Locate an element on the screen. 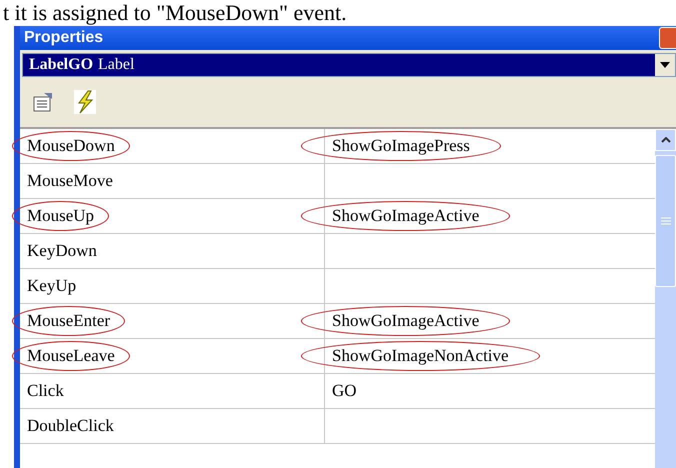  event-name: KeyUp is located at coordinates (52, 286).